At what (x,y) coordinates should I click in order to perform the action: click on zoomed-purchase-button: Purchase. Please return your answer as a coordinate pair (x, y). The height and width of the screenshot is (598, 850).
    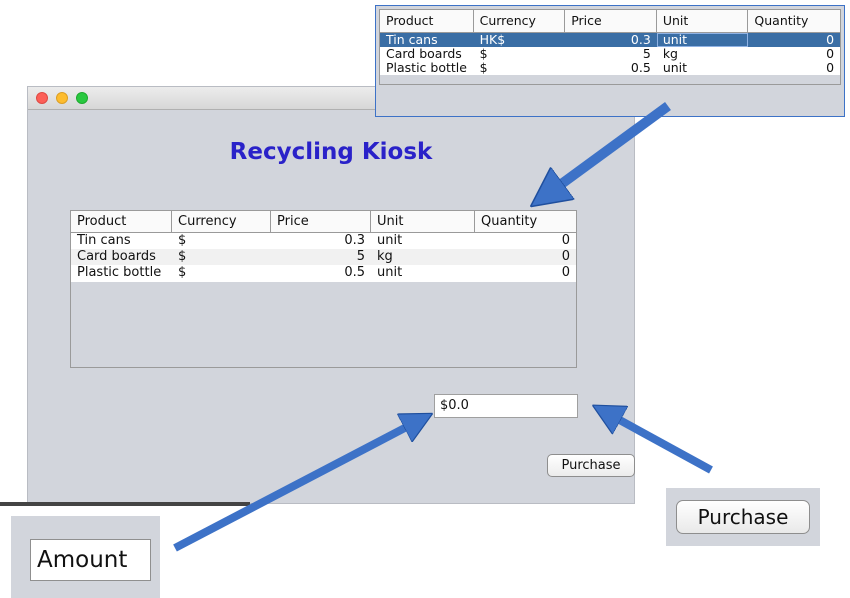
    Looking at the image, I should click on (743, 517).